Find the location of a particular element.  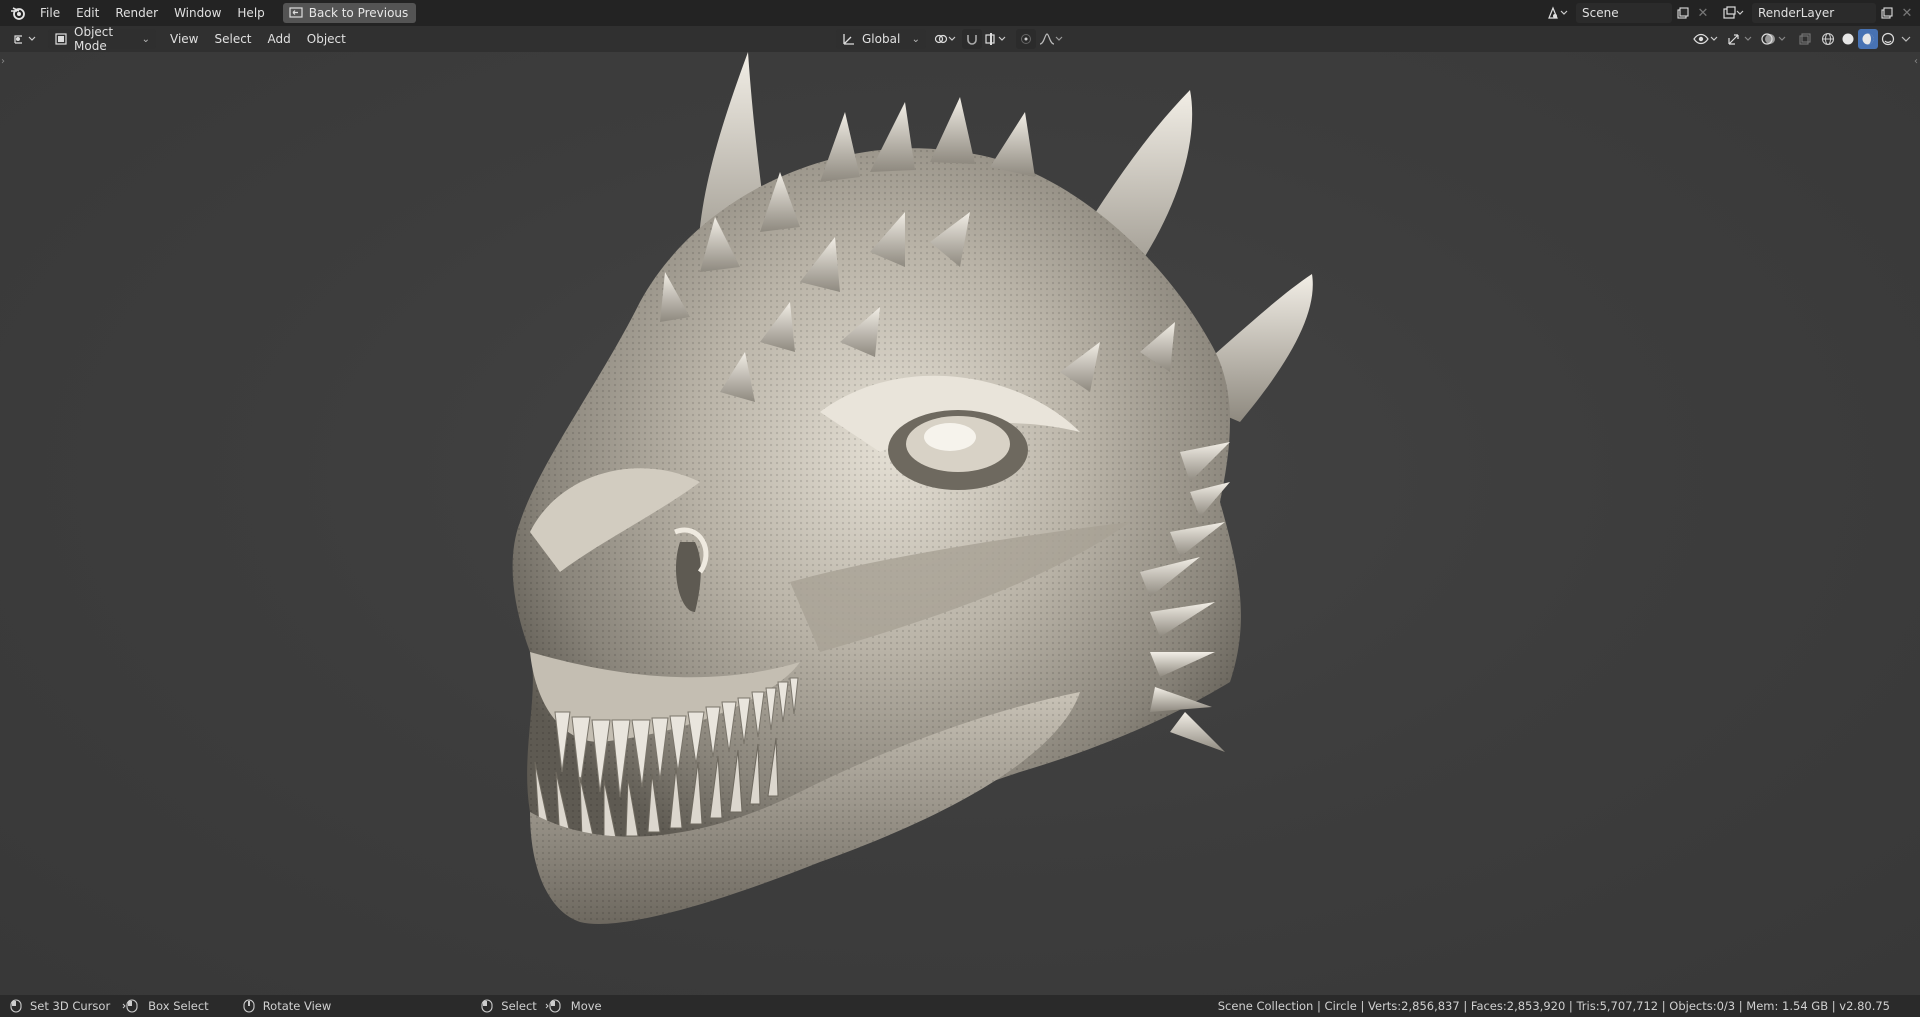

orientation-dropdown: Global ⌄ is located at coordinates (881, 39).